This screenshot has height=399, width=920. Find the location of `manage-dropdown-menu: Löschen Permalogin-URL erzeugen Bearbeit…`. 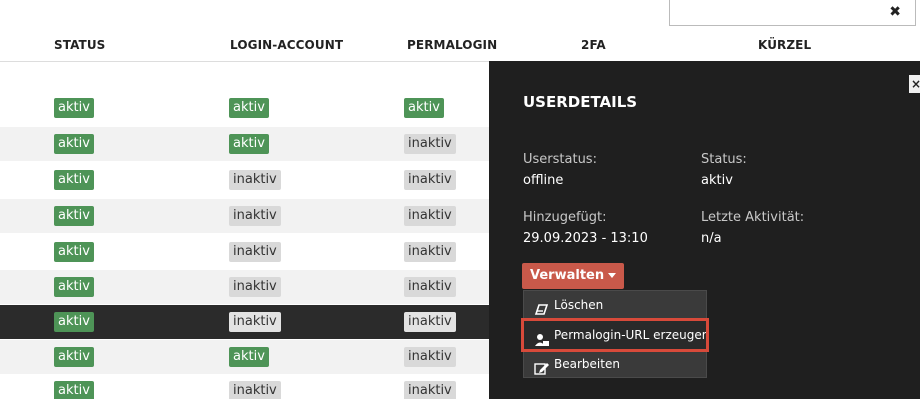

manage-dropdown-menu: Löschen Permalogin-URL erzeugen Bearbeit… is located at coordinates (615, 334).